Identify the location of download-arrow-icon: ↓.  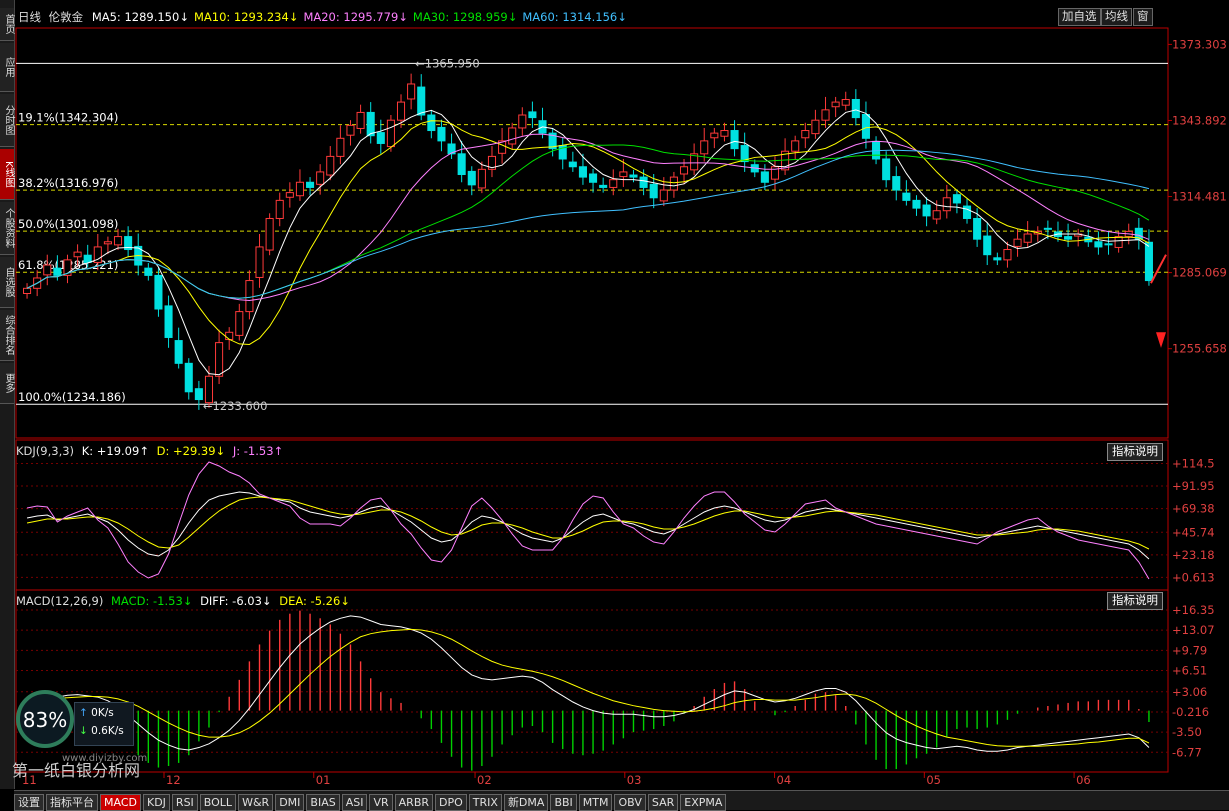
(83, 731).